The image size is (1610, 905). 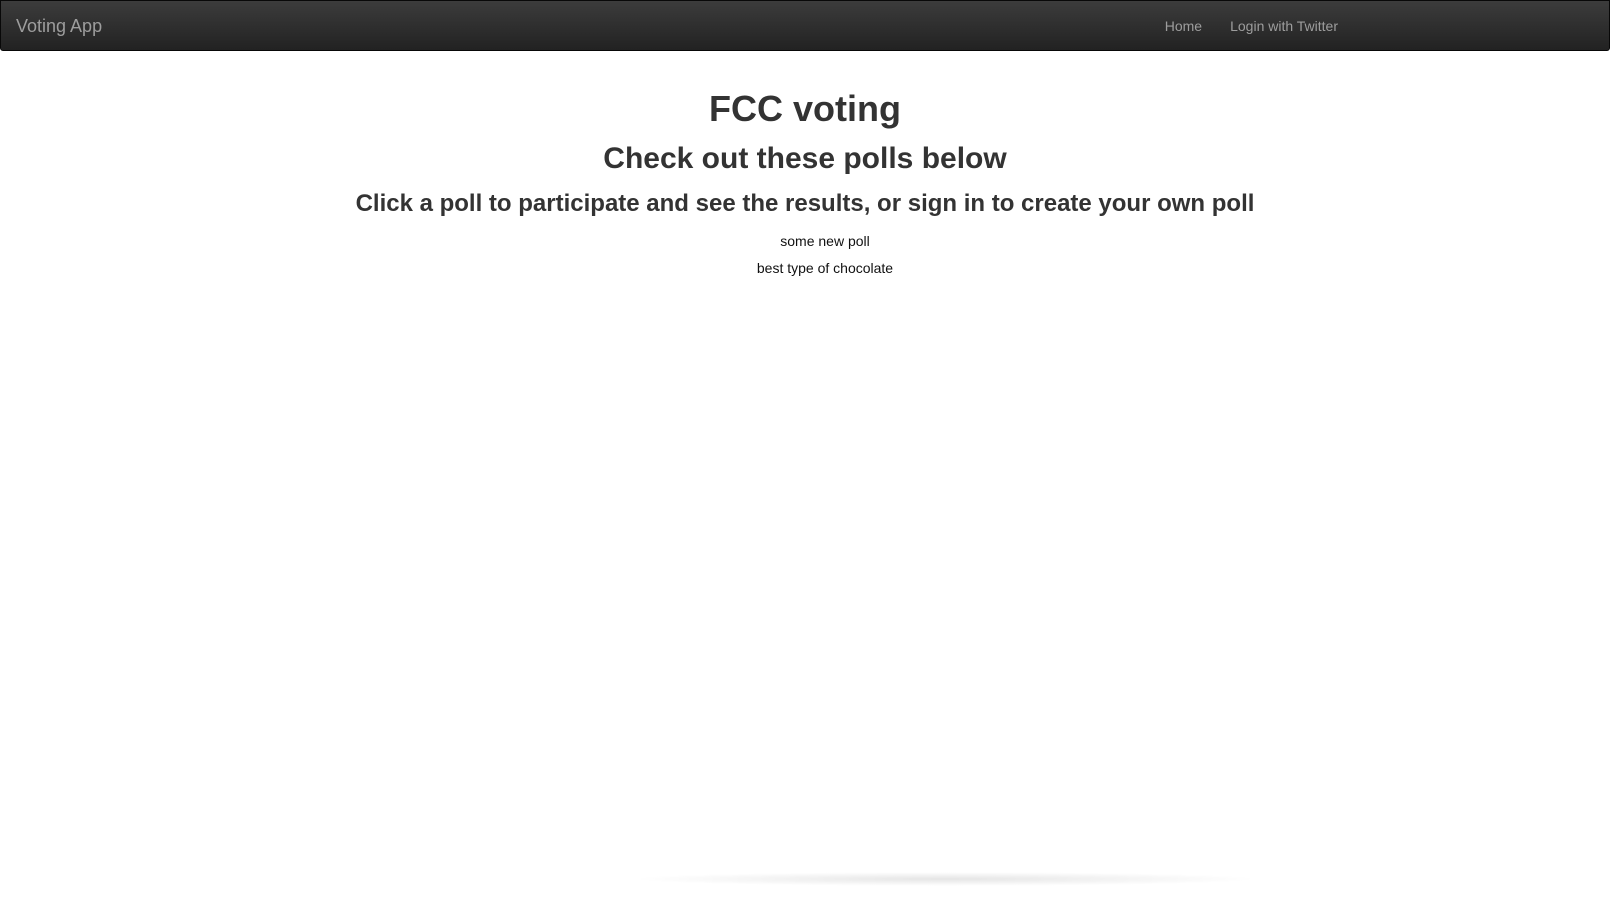 I want to click on poll-list-item: some new poll, so click(x=805, y=241).